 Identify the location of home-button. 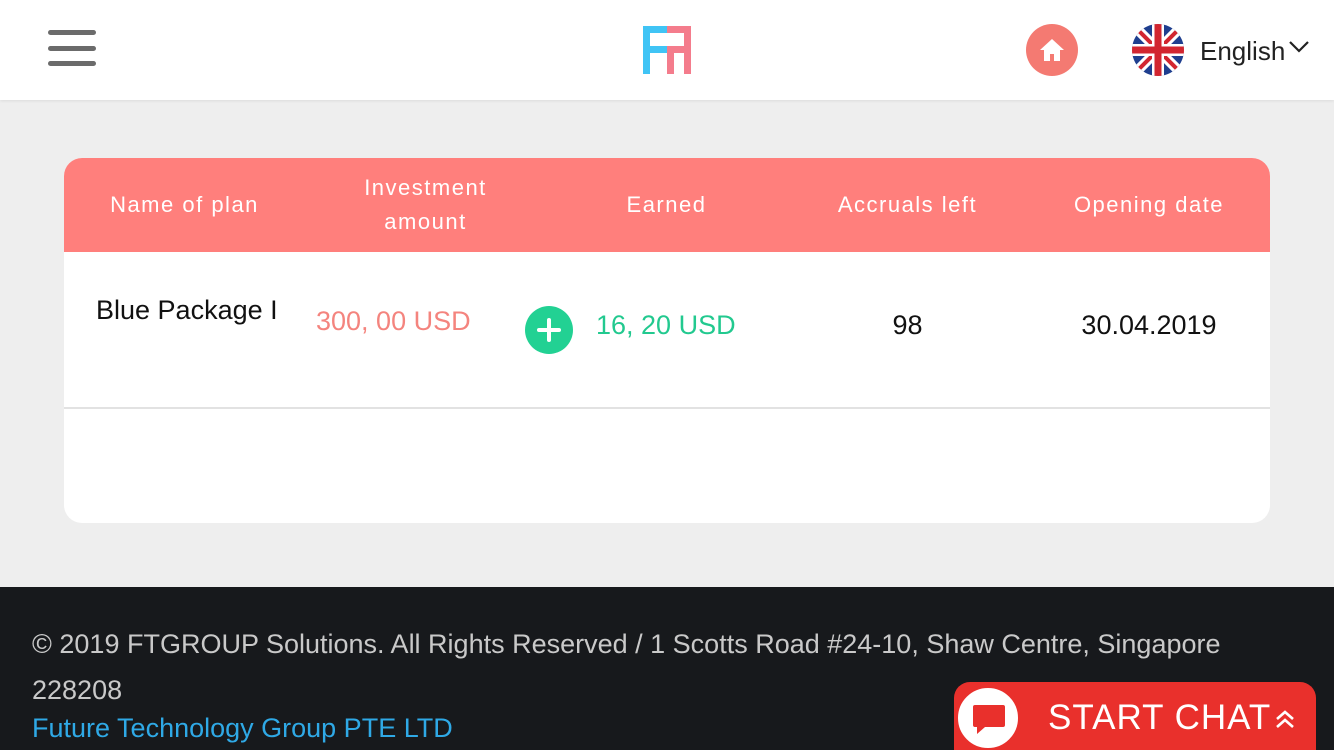
(1052, 50).